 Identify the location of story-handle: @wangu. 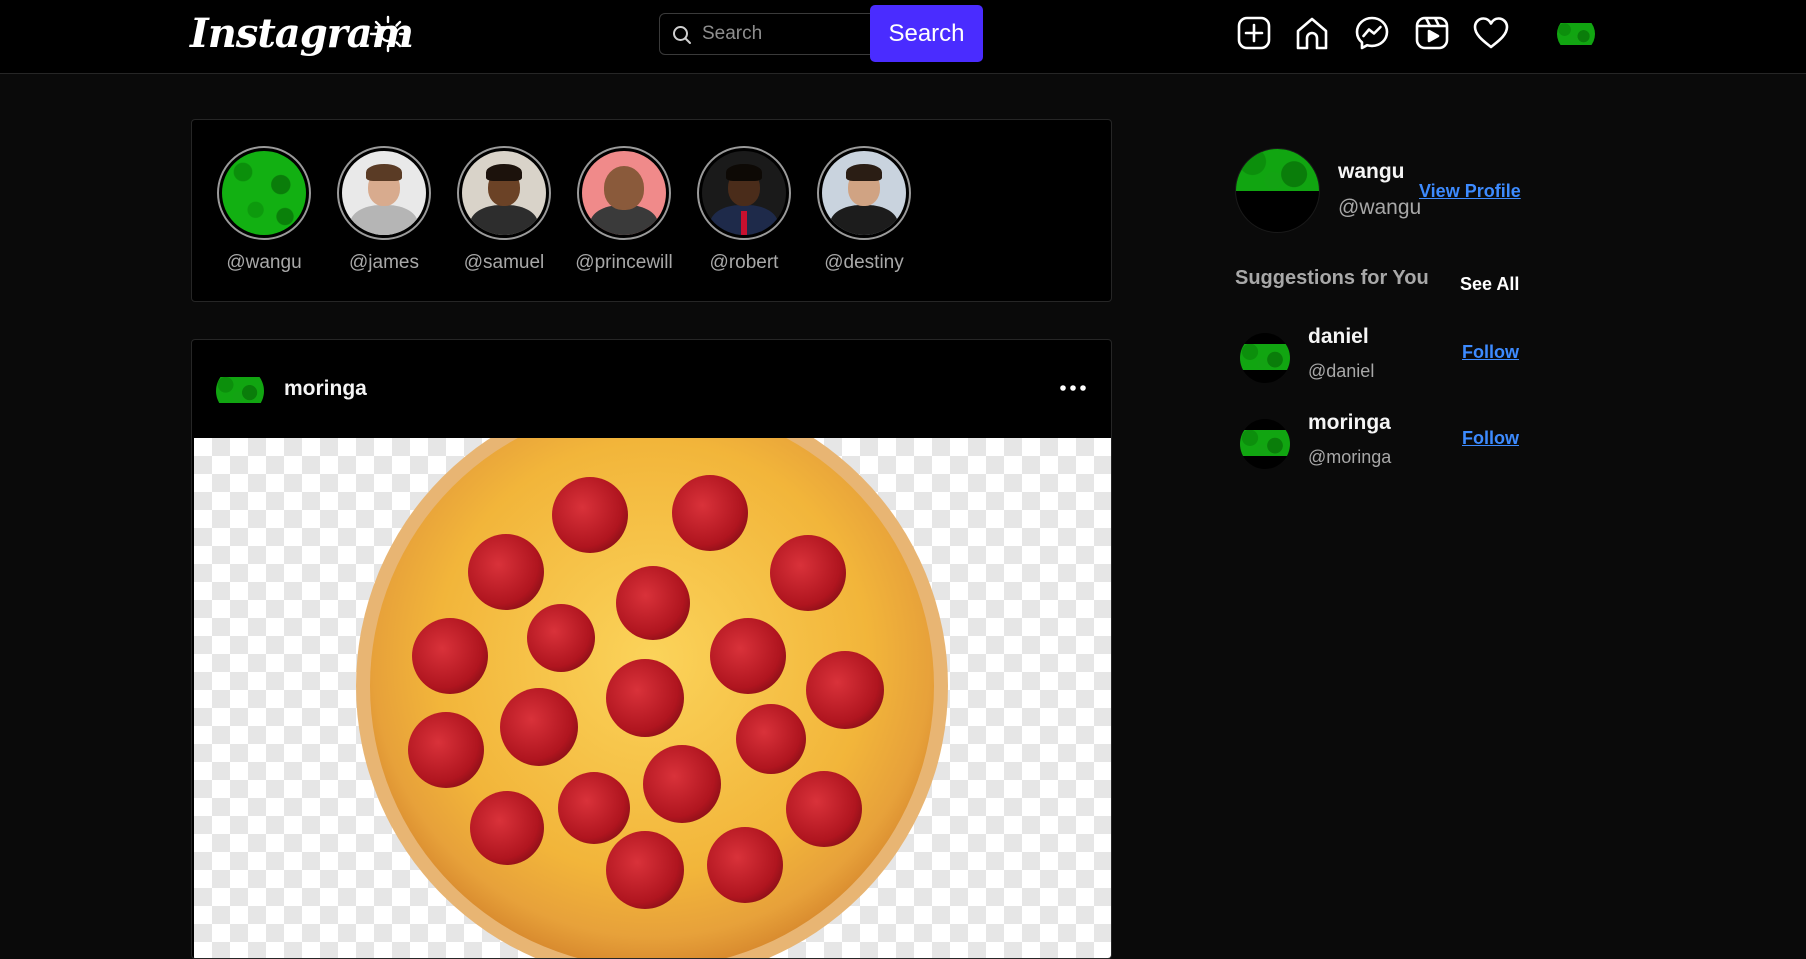
(264, 262).